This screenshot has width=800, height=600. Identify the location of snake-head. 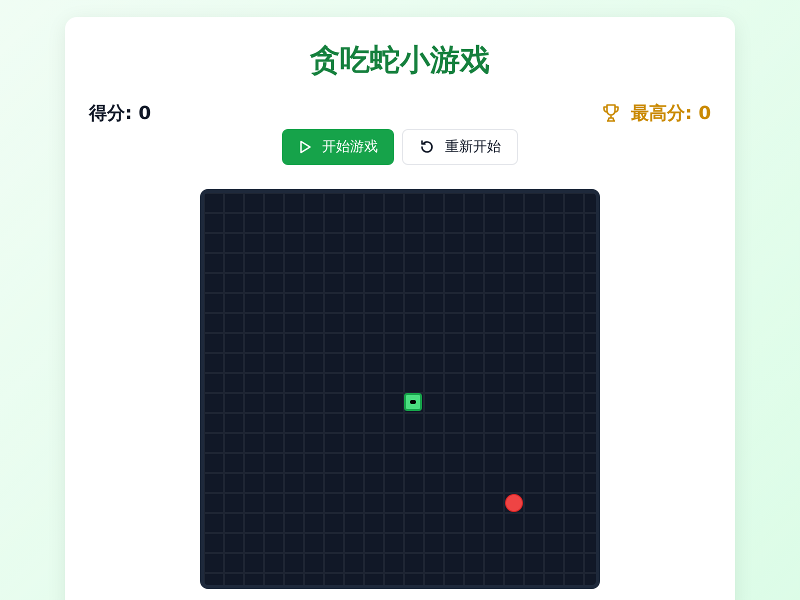
(413, 402).